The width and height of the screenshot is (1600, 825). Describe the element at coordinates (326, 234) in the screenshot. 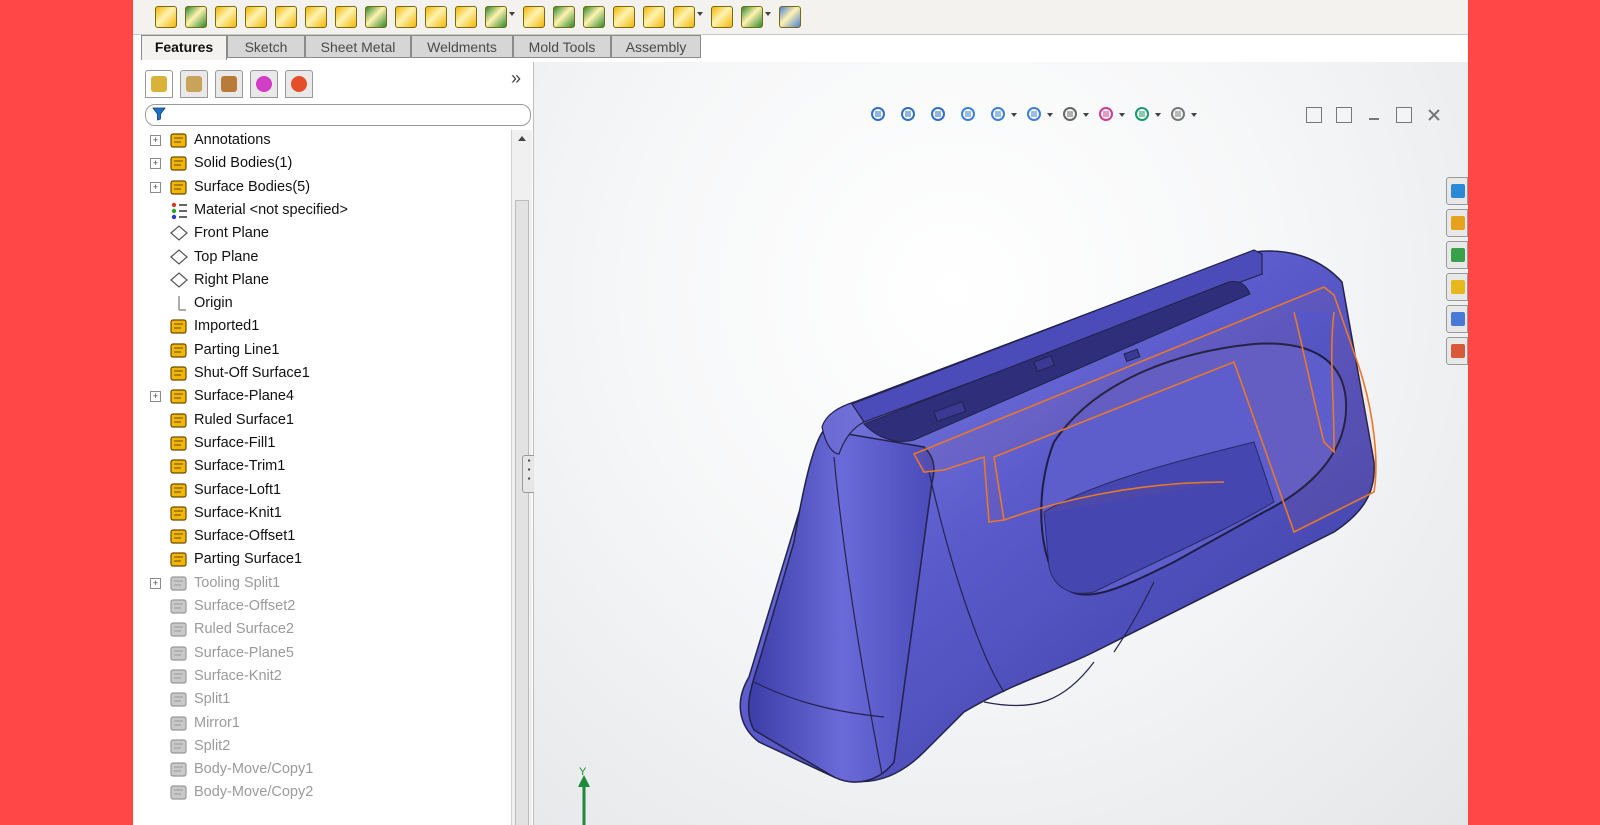

I see `tree-item: Front Plane` at that location.